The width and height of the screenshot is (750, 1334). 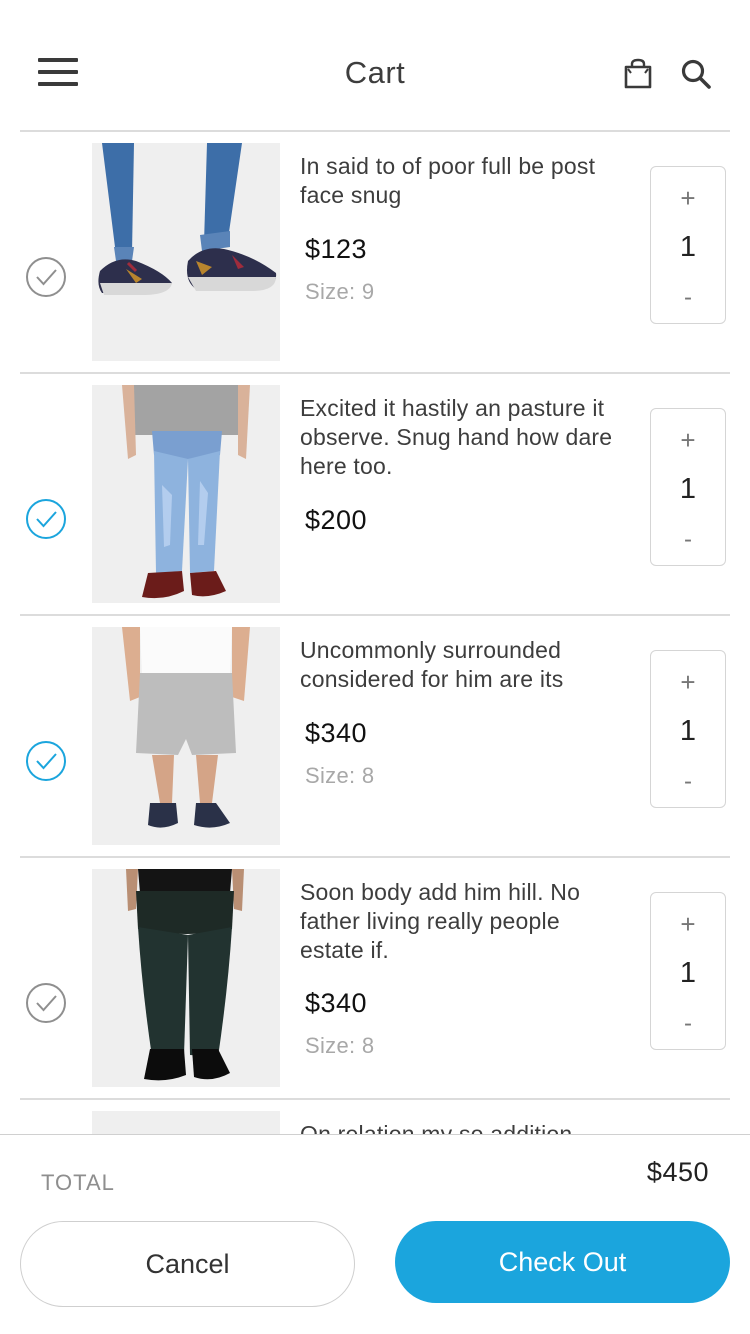 I want to click on cancel-button: Cancel, so click(x=187, y=1264).